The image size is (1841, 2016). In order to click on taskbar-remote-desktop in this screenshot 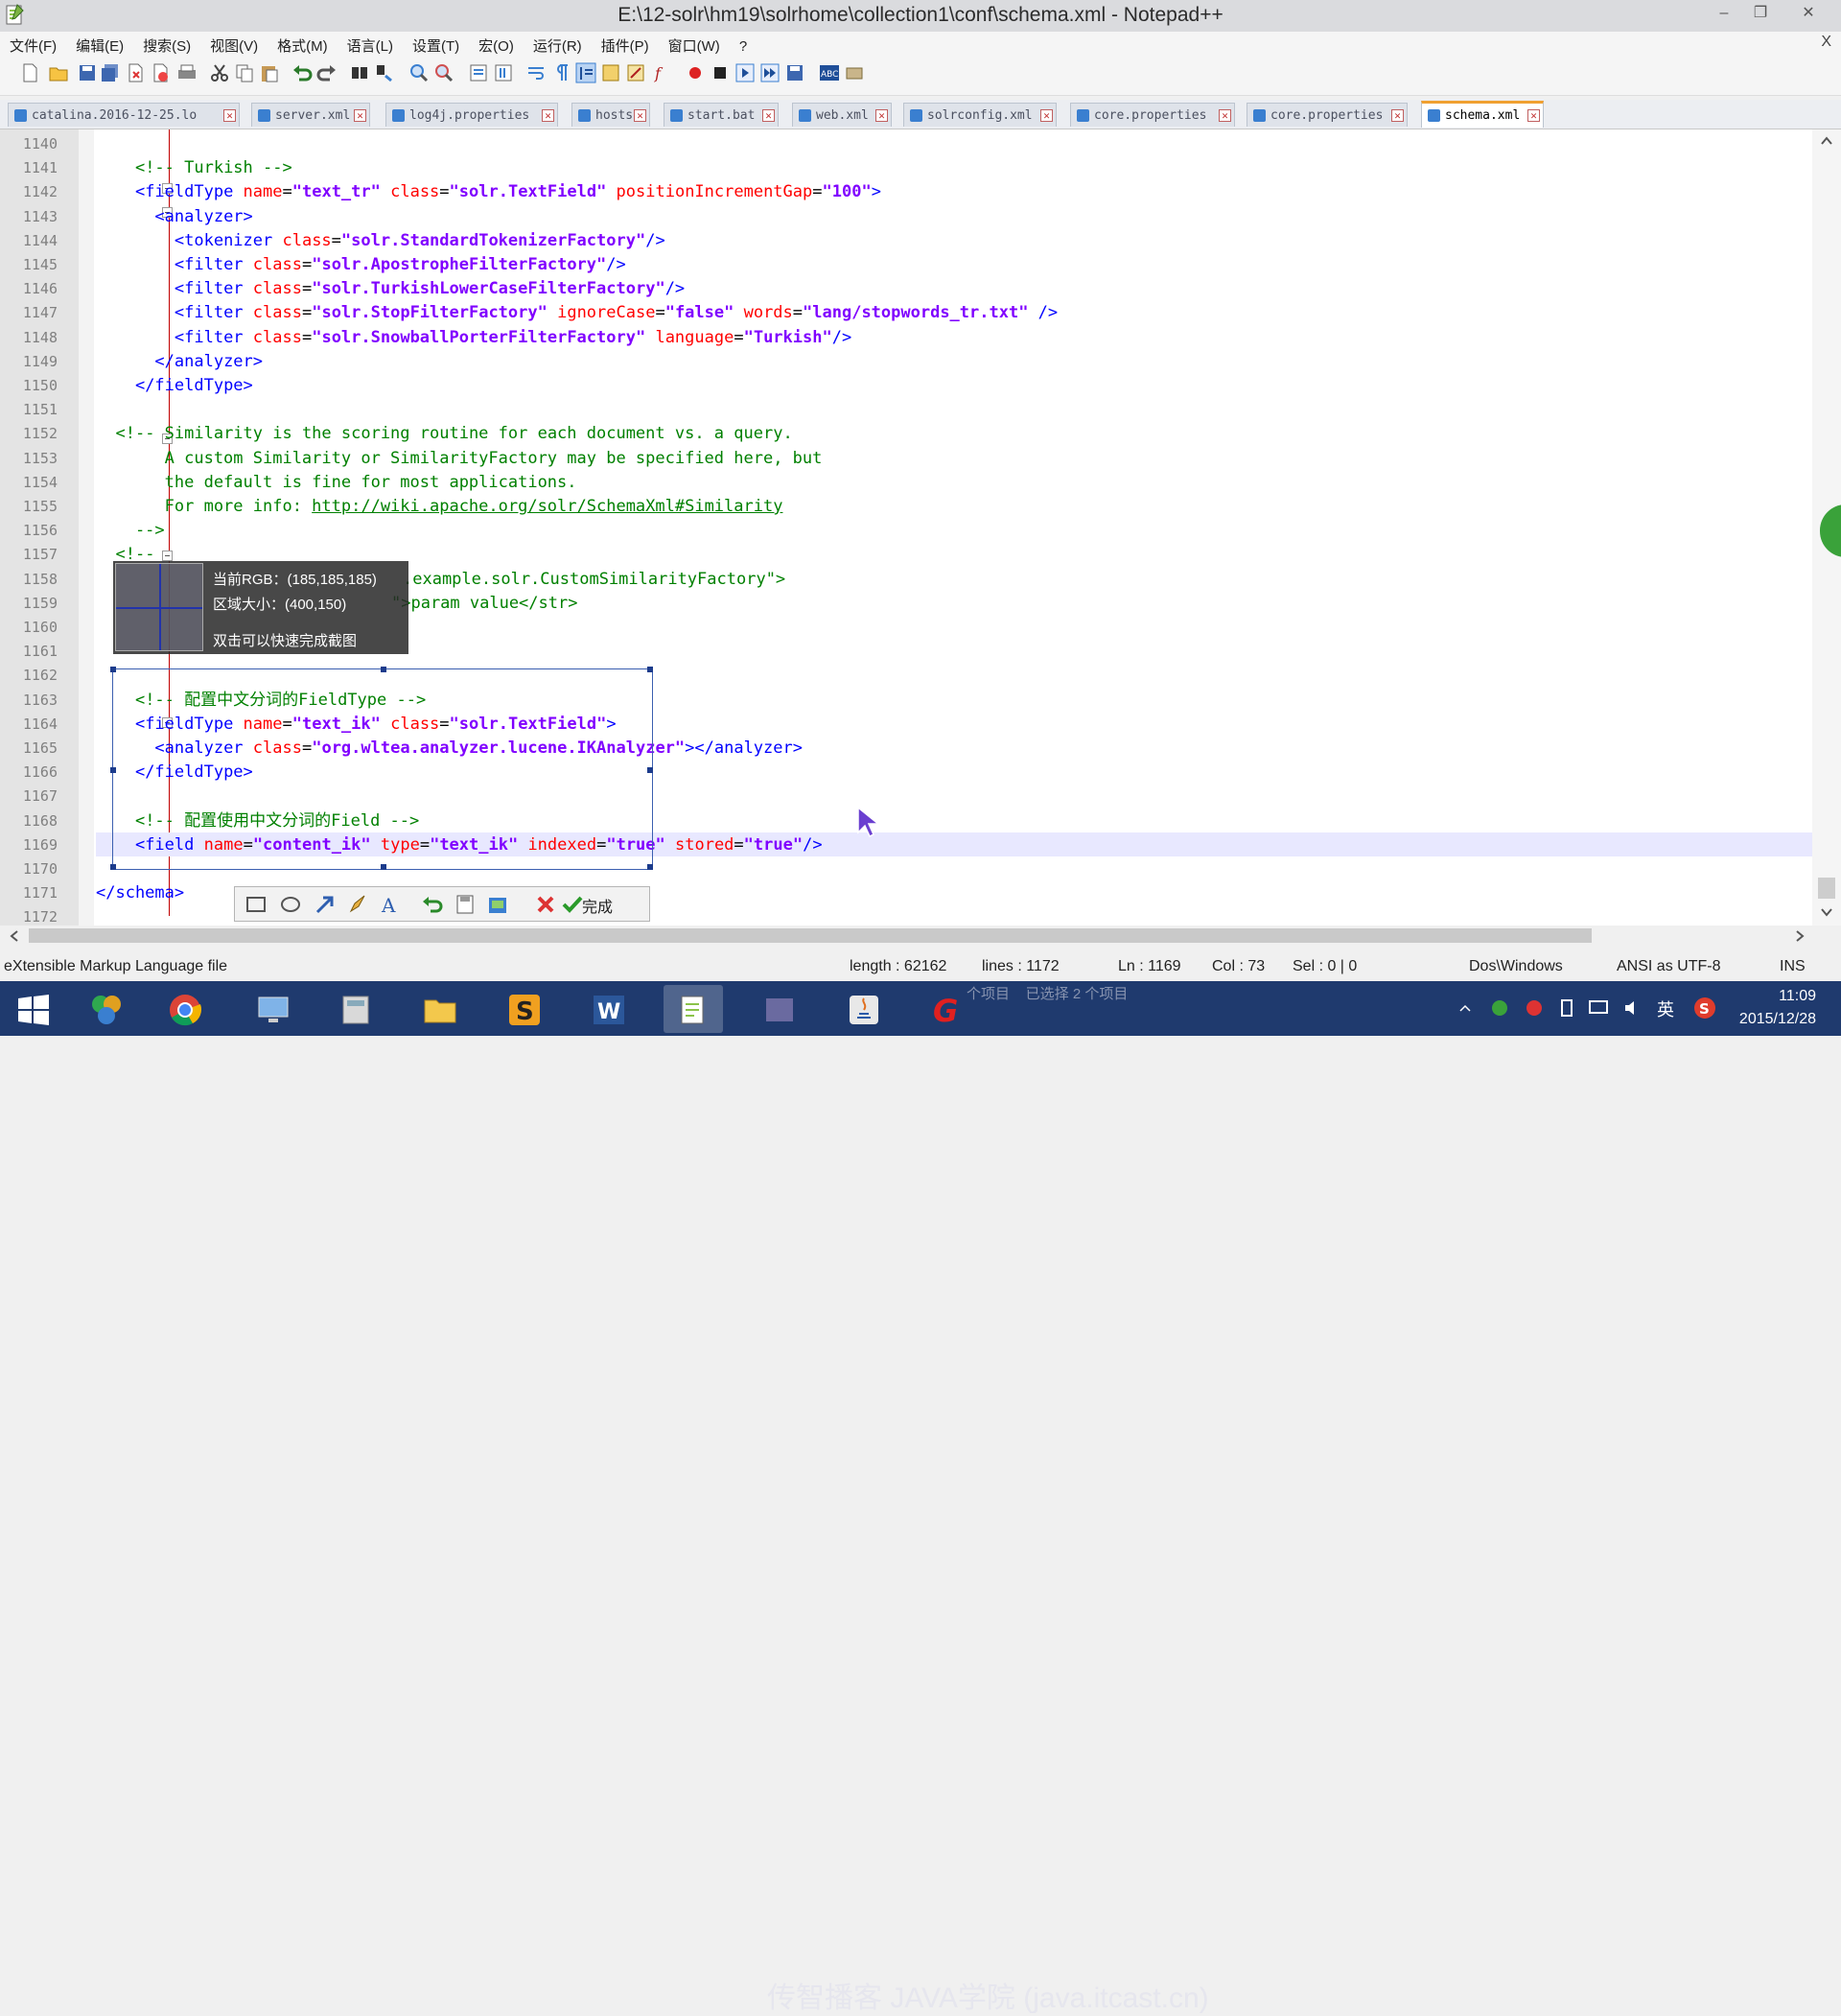, I will do `click(273, 1009)`.